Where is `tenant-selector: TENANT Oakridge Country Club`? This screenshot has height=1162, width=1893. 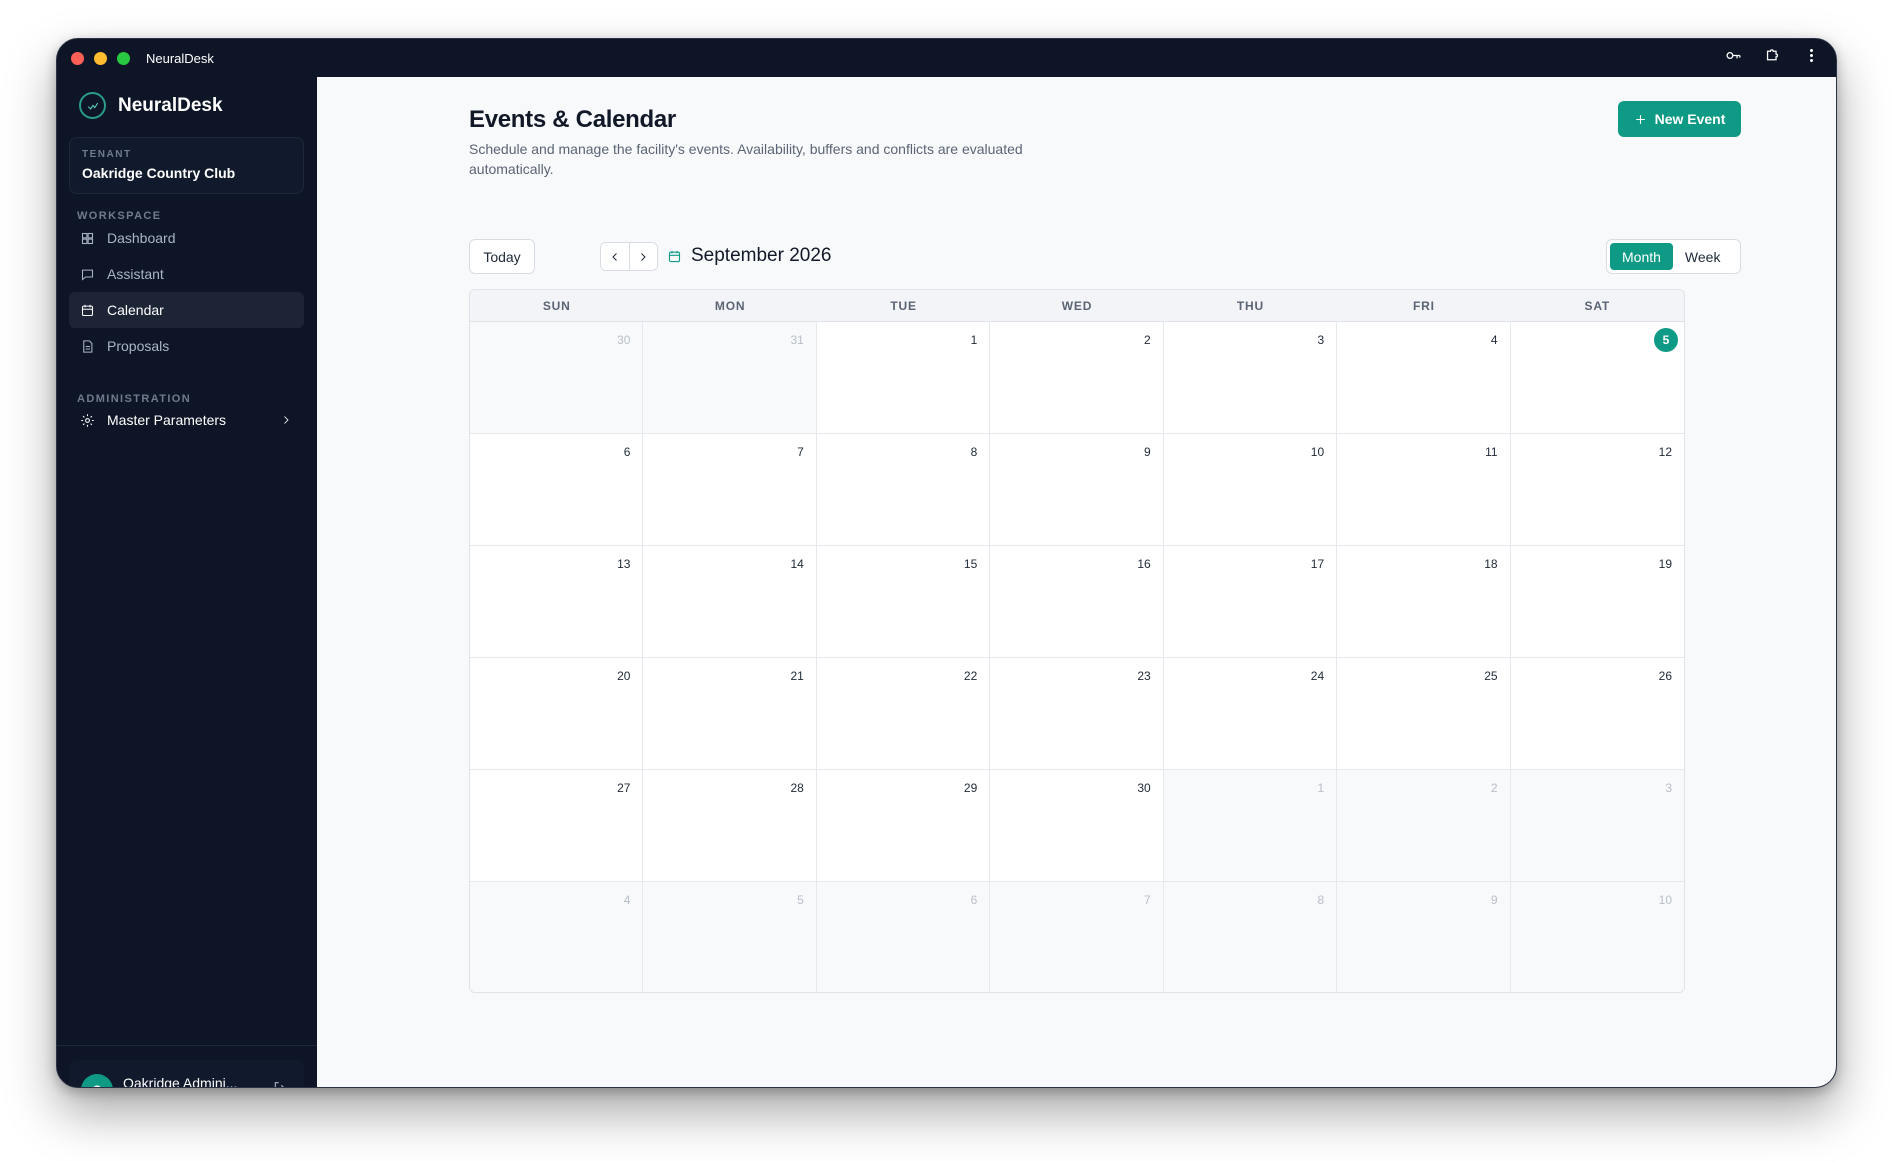
tenant-selector: TENANT Oakridge Country Club is located at coordinates (186, 165).